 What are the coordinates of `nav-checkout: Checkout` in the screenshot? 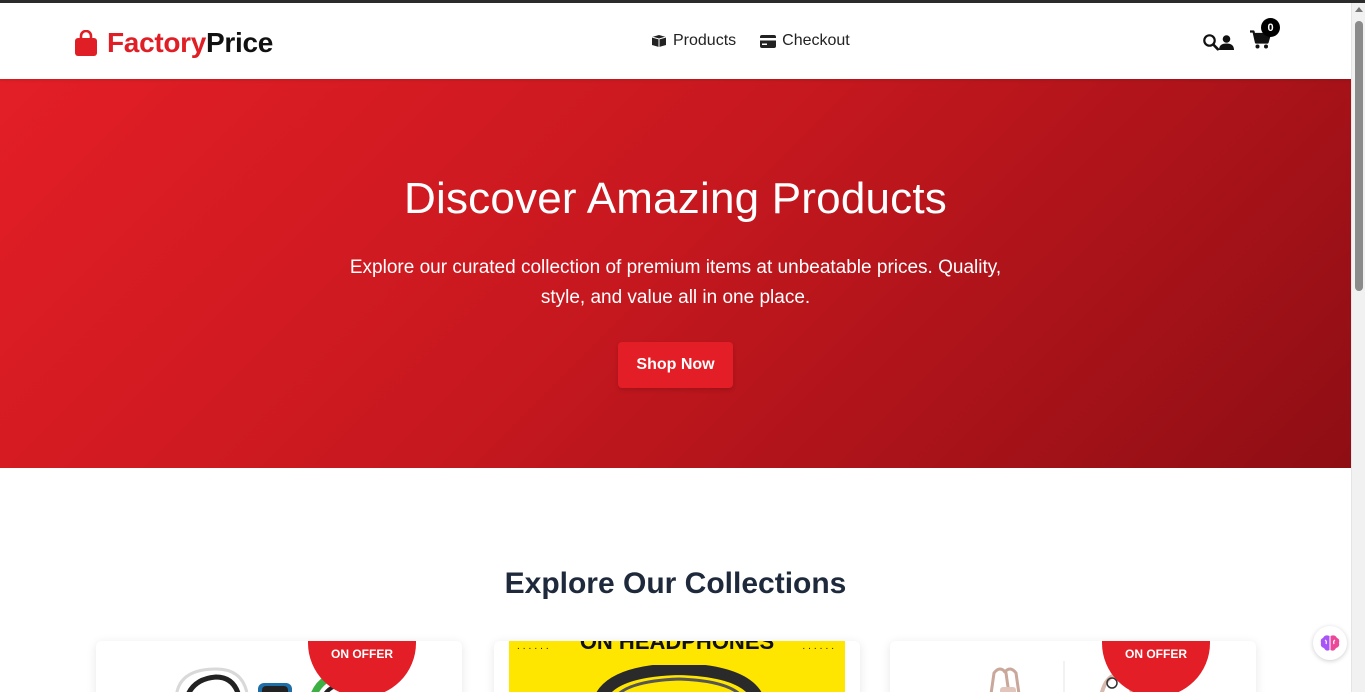 It's located at (805, 41).